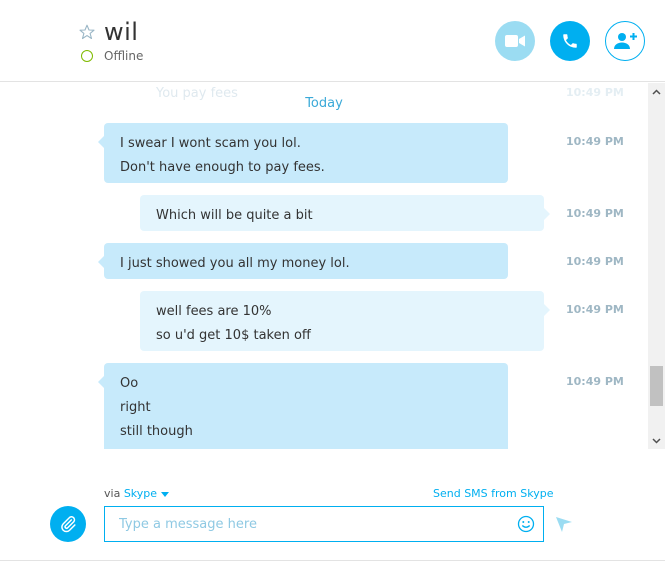 Image resolution: width=665 pixels, height=564 pixels. I want to click on add-people-button, so click(625, 41).